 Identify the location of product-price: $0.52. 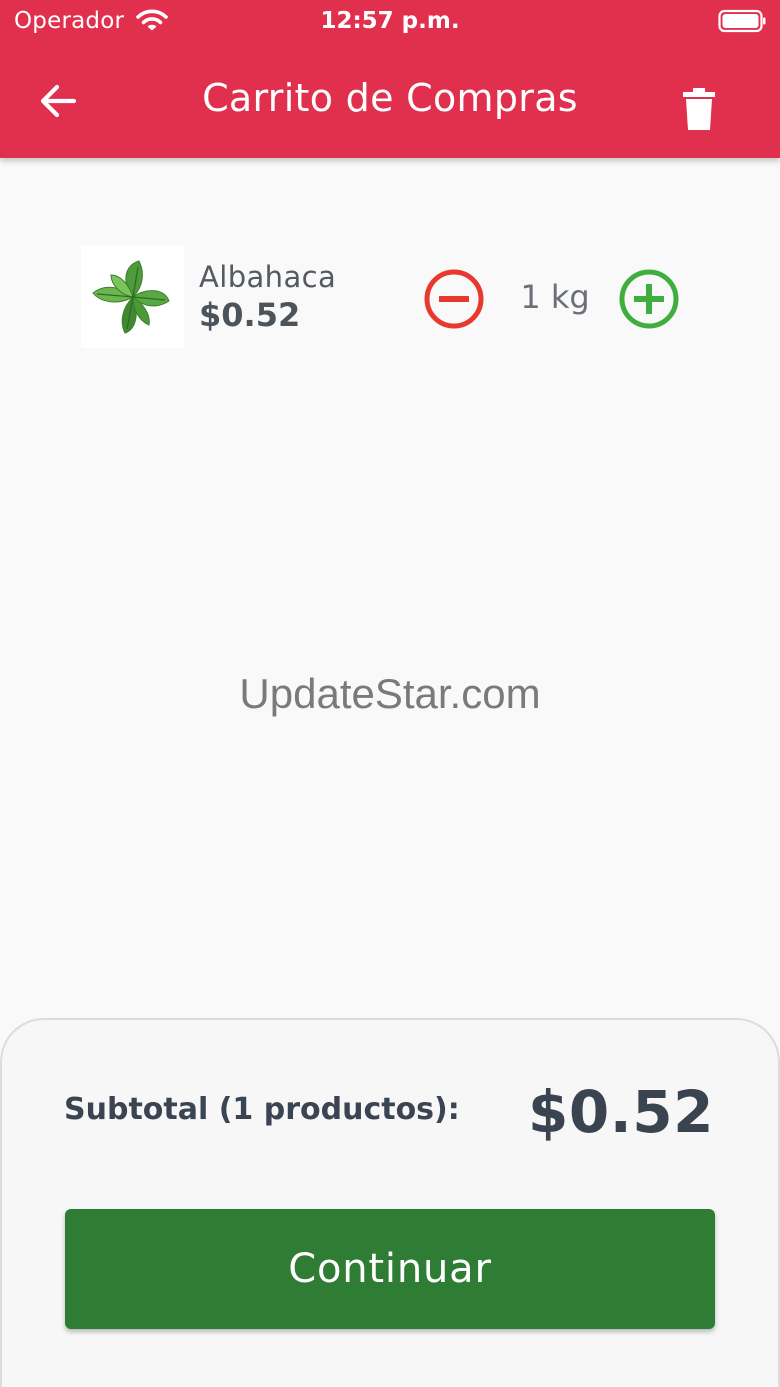
(250, 315).